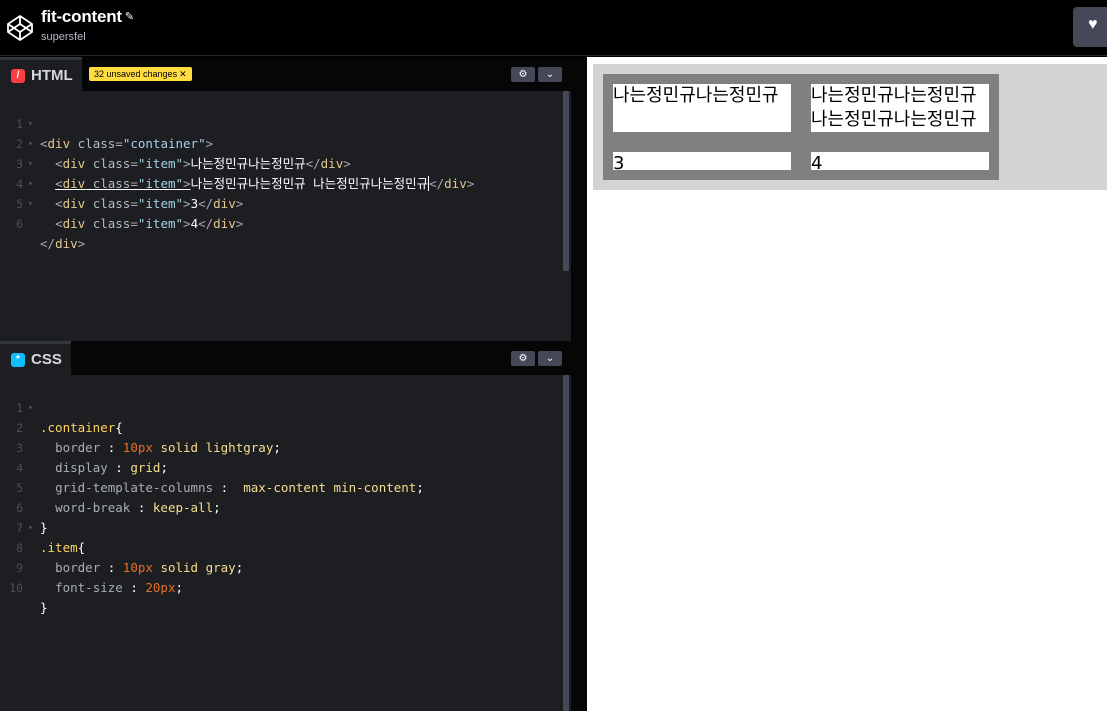 The width and height of the screenshot is (1107, 711). Describe the element at coordinates (619, 163) in the screenshot. I see `grid-item-text: 3` at that location.